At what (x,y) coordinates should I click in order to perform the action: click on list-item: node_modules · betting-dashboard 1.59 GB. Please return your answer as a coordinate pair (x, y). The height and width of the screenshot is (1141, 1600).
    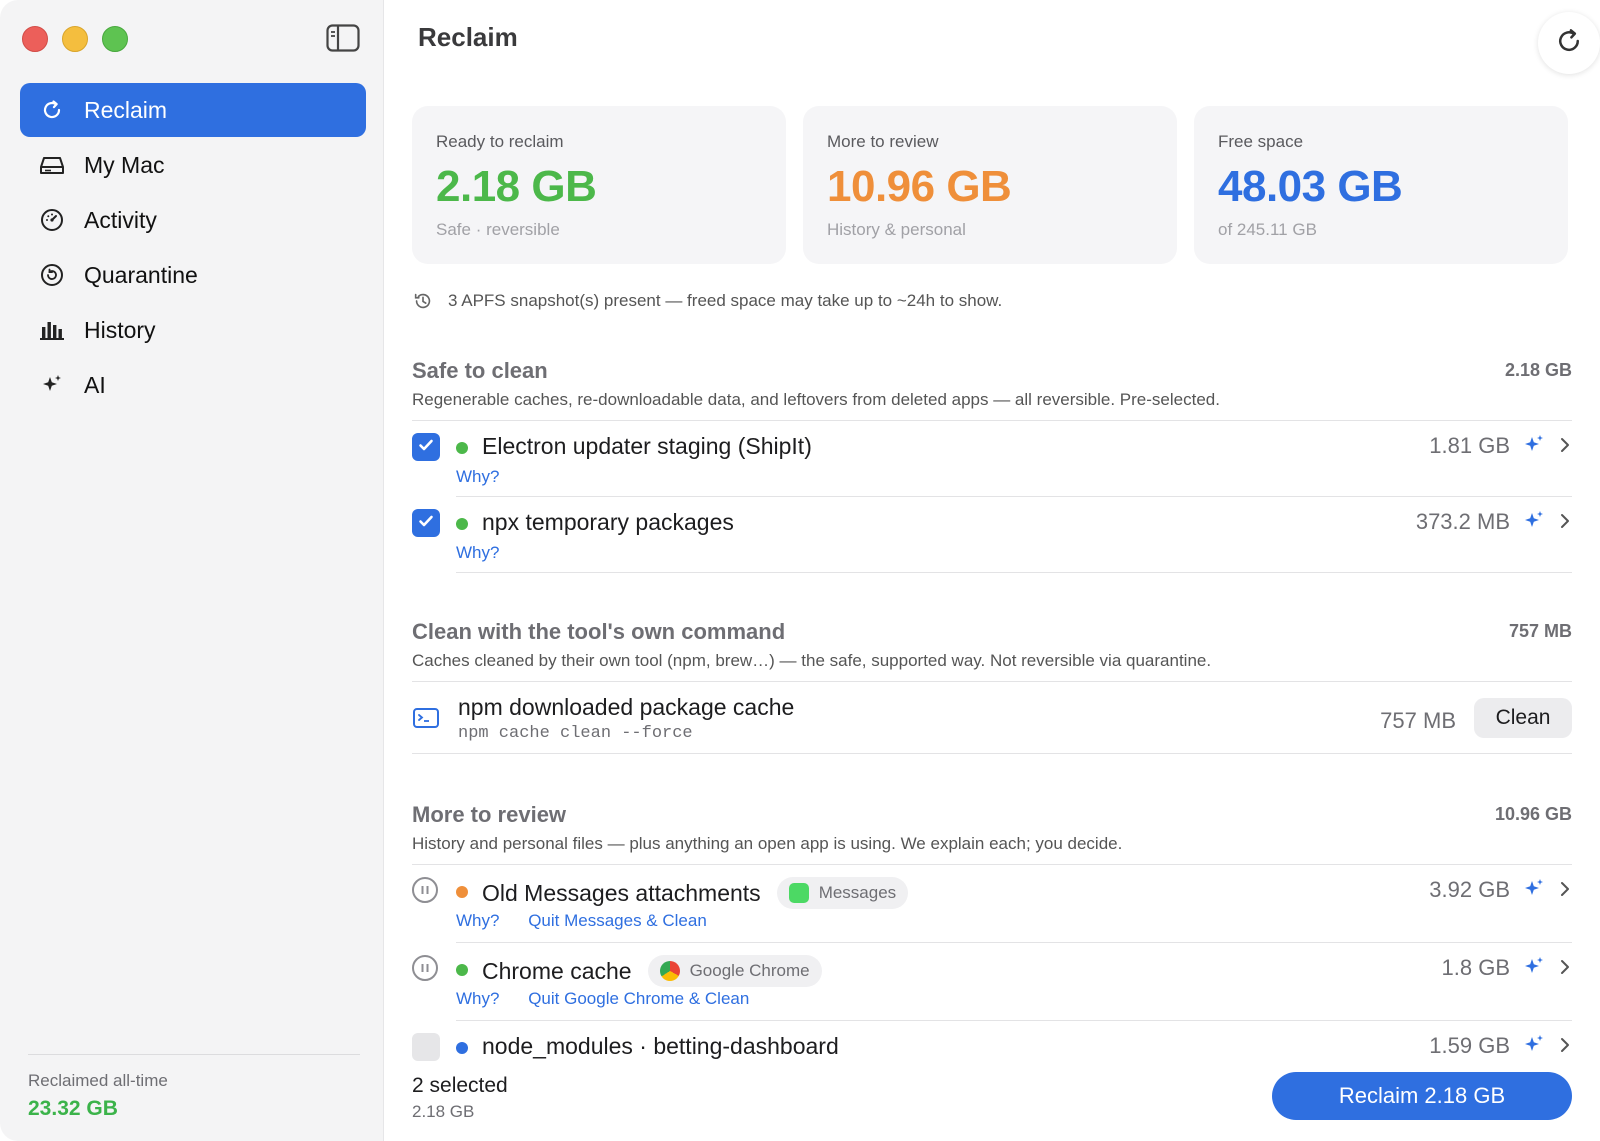
    Looking at the image, I should click on (992, 1041).